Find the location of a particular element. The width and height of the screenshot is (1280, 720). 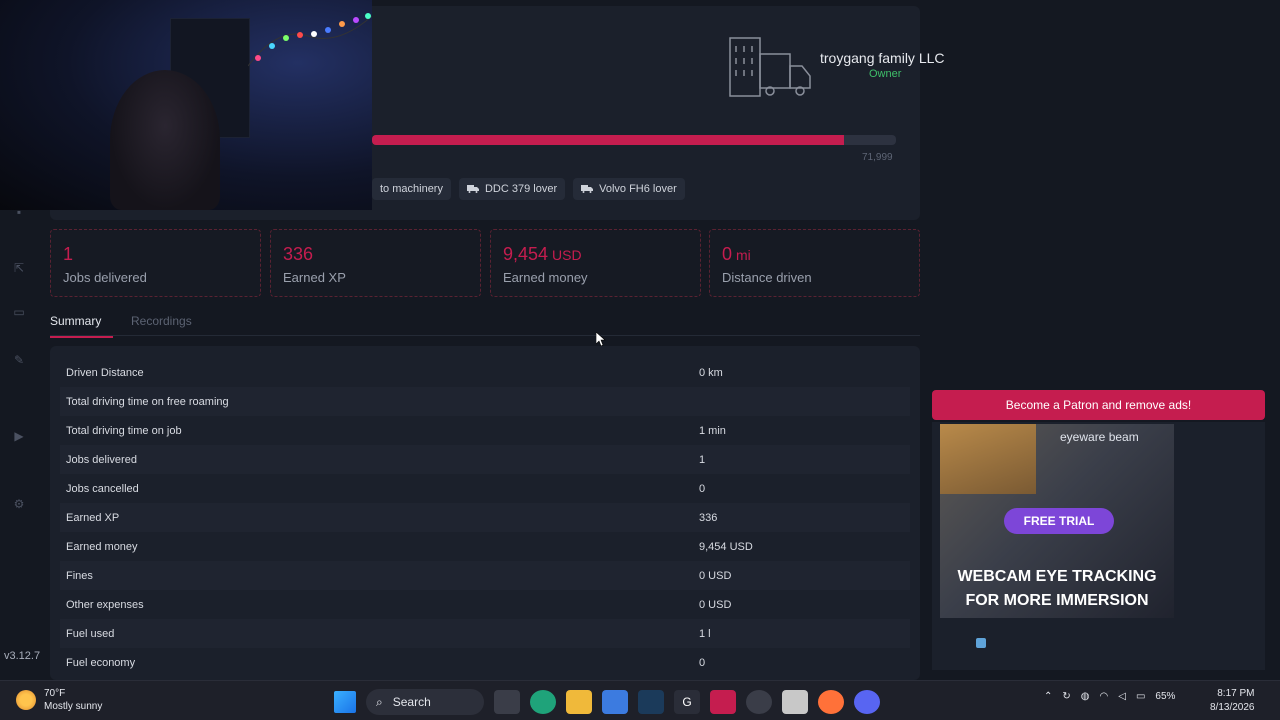

start-icon is located at coordinates (345, 702).